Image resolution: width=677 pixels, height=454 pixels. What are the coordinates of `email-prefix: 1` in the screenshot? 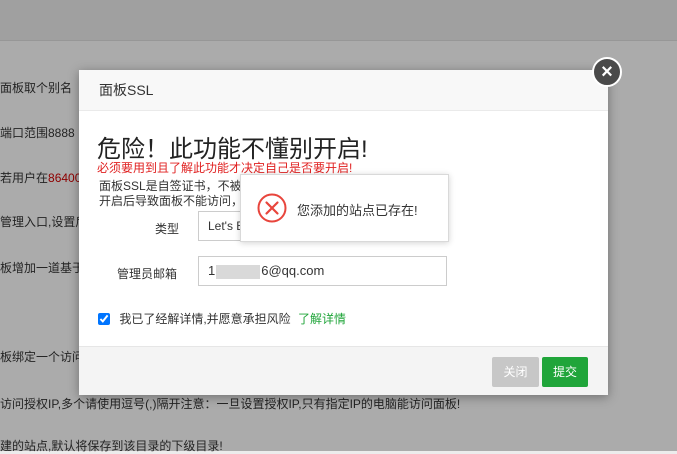 It's located at (212, 270).